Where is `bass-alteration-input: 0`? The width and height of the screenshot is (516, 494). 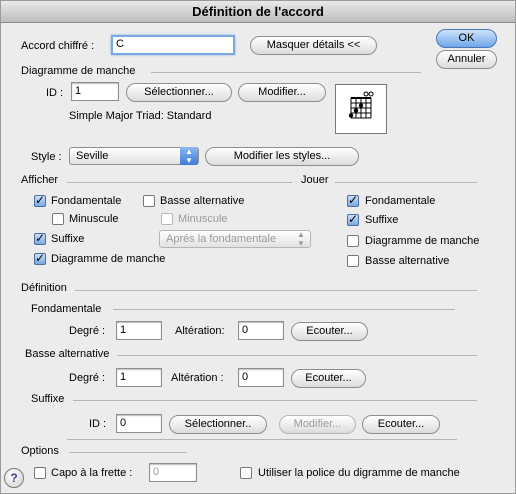 bass-alteration-input: 0 is located at coordinates (261, 377).